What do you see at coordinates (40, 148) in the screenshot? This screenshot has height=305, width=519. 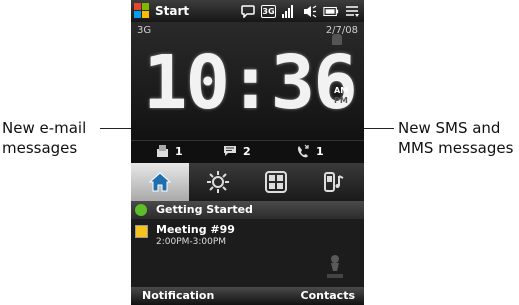 I see `email-callout-line2: messages` at bounding box center [40, 148].